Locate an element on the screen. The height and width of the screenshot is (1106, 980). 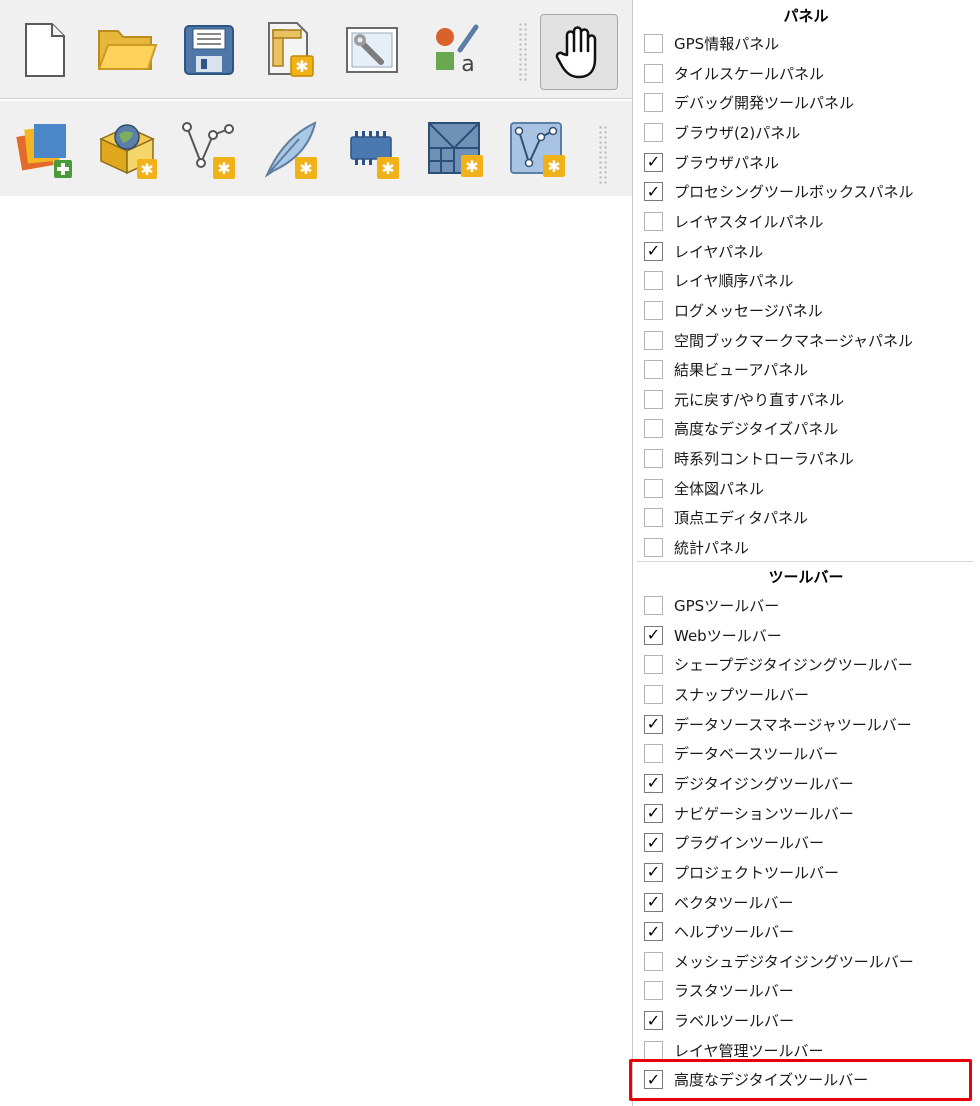
menu-item-label: 時系列コントローラパネル is located at coordinates (764, 459).